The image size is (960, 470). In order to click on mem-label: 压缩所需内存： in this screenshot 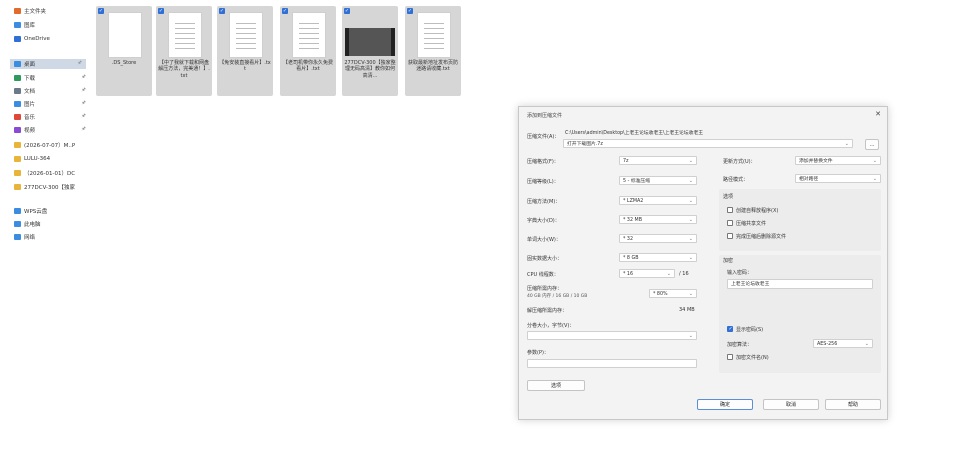, I will do `click(545, 289)`.